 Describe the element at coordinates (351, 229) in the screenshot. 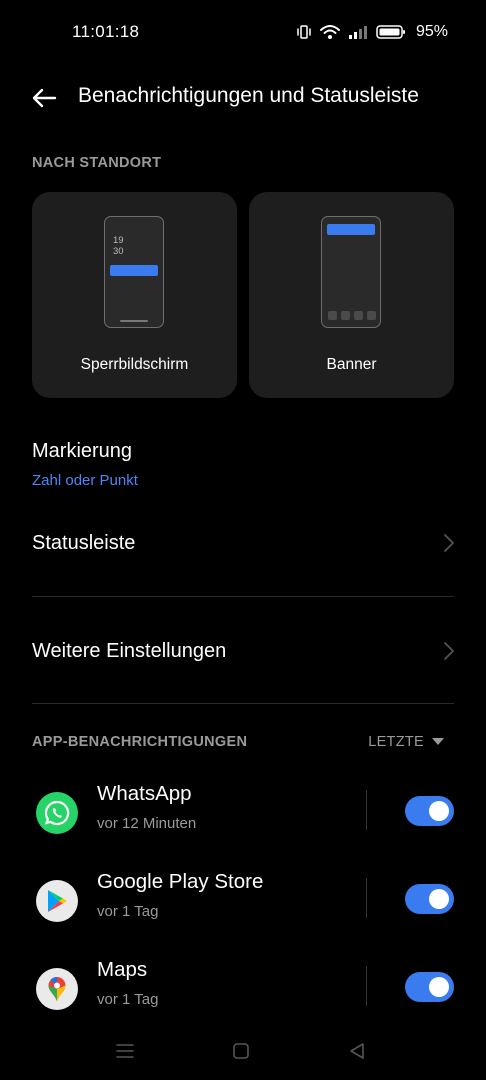

I see `preview-banner-bar` at that location.